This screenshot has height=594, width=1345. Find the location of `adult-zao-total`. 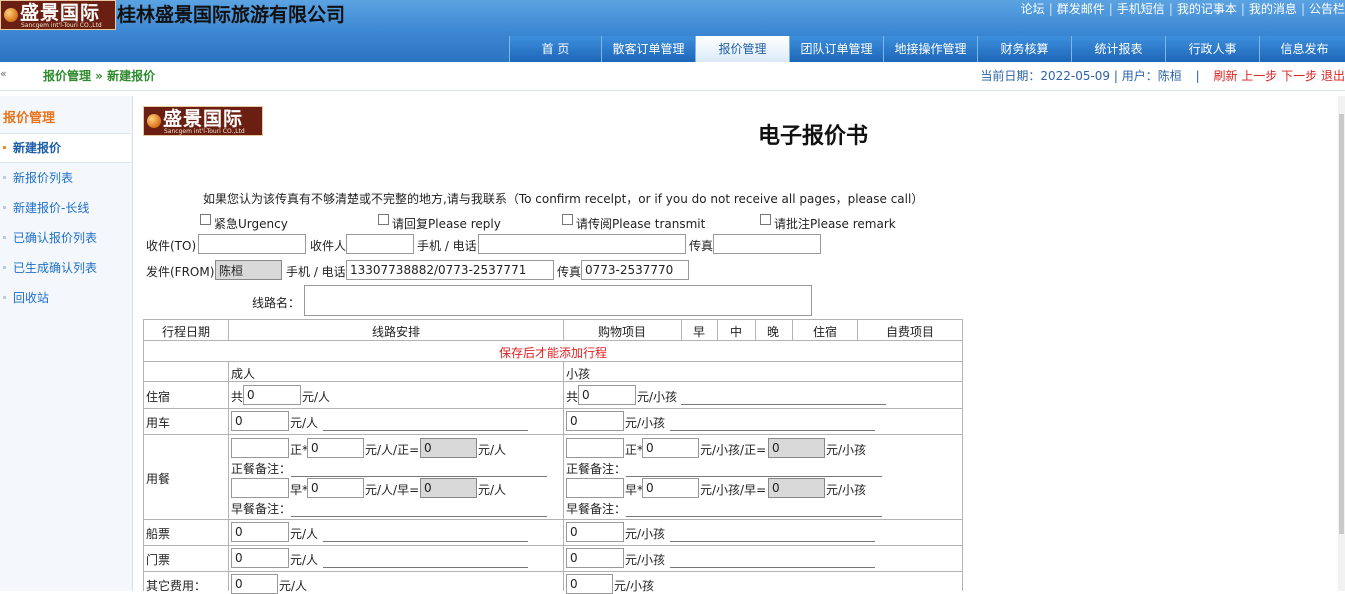

adult-zao-total is located at coordinates (448, 488).